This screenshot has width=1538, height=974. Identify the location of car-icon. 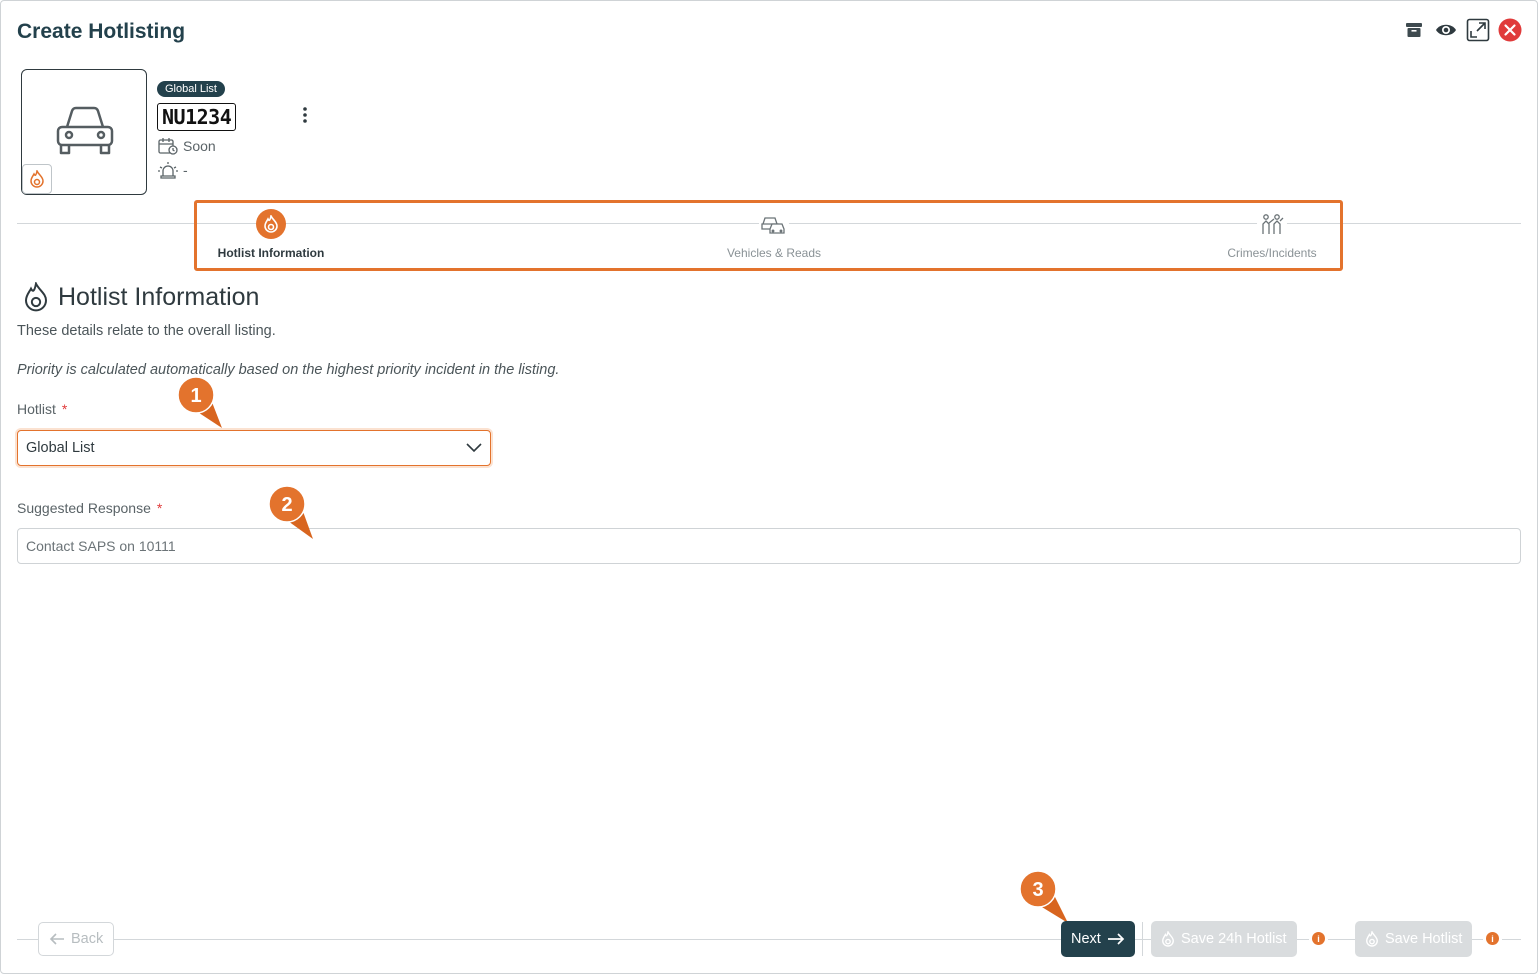
(85, 130).